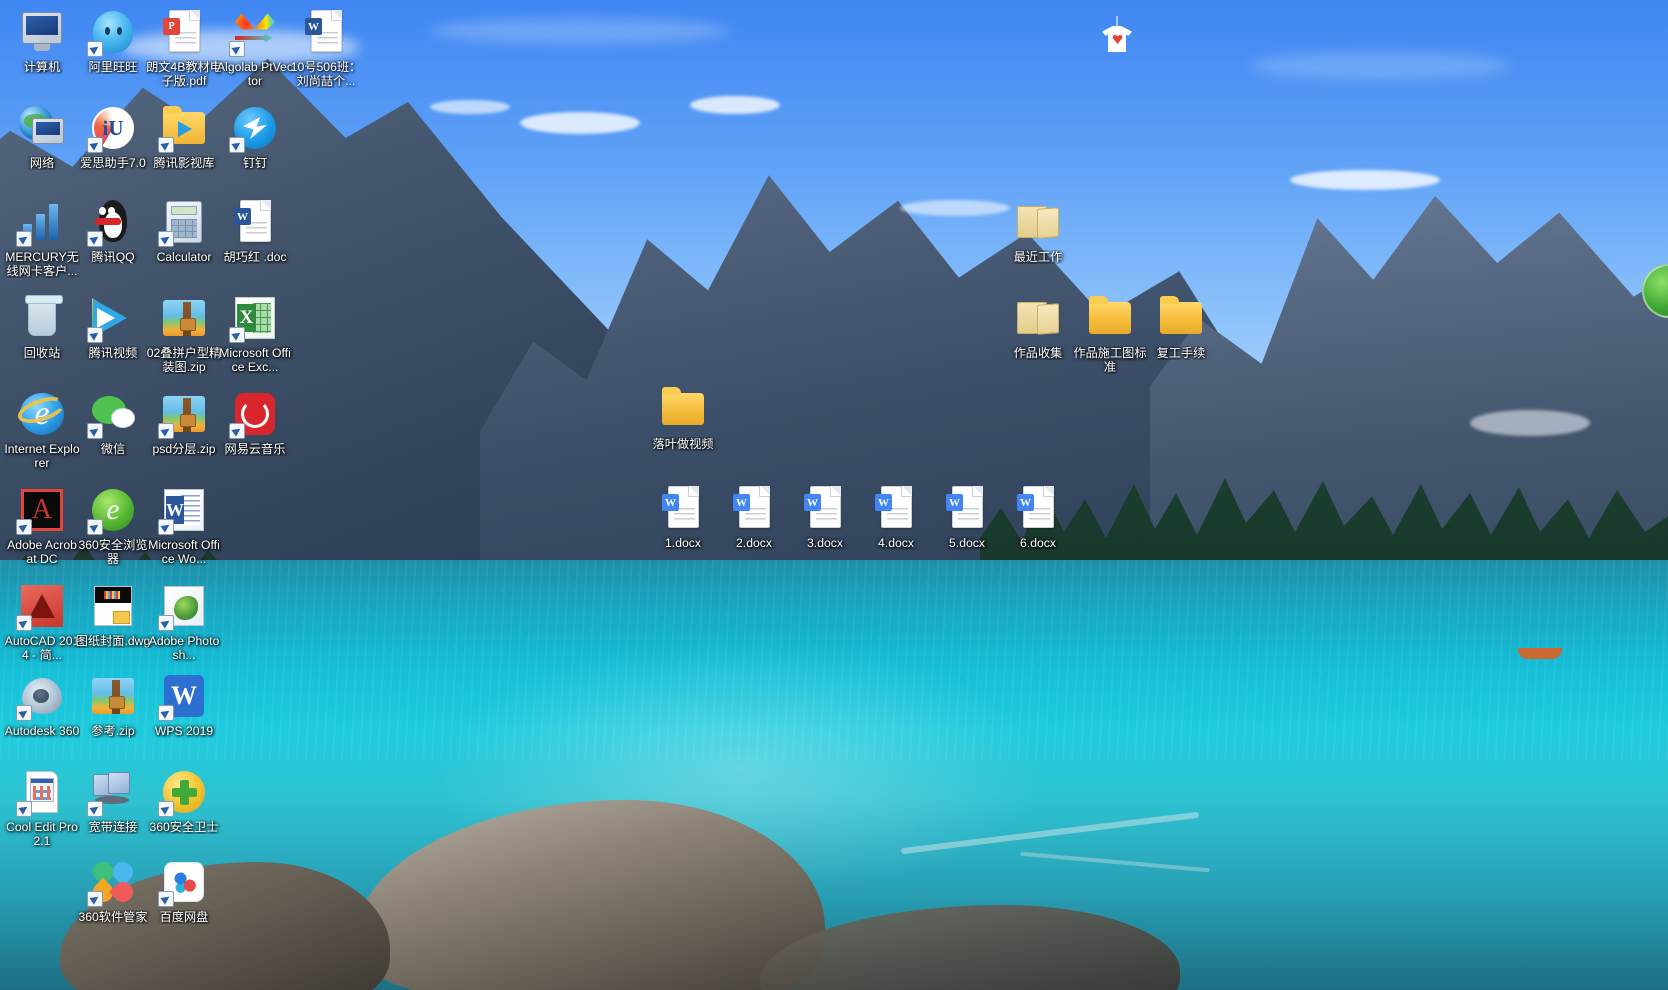  What do you see at coordinates (754, 517) in the screenshot?
I see `desktop-icon-doc-2: W 2.docx` at bounding box center [754, 517].